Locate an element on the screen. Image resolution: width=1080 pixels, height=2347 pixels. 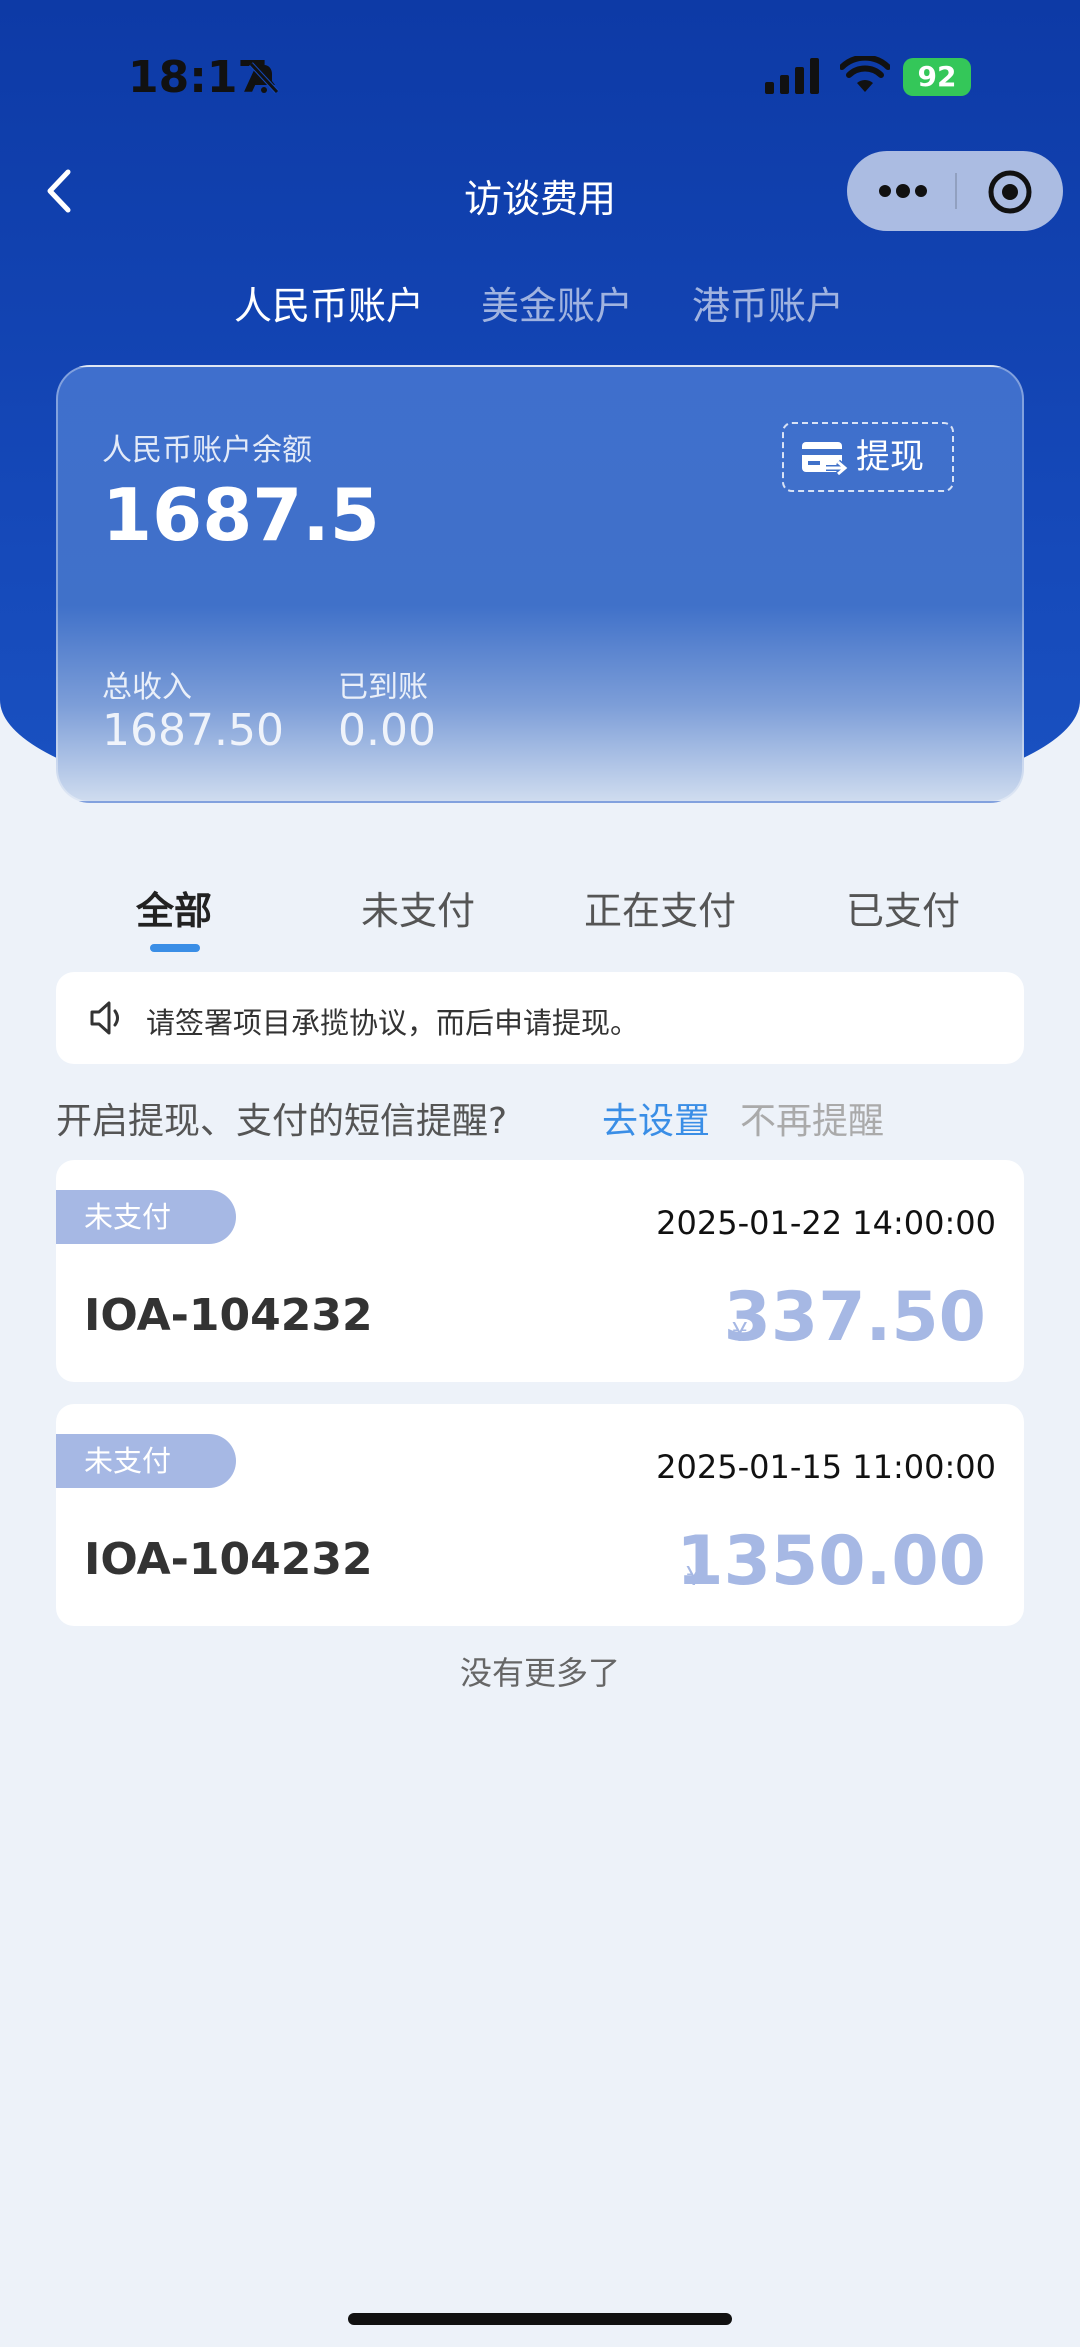
capsule-divider is located at coordinates (956, 191).